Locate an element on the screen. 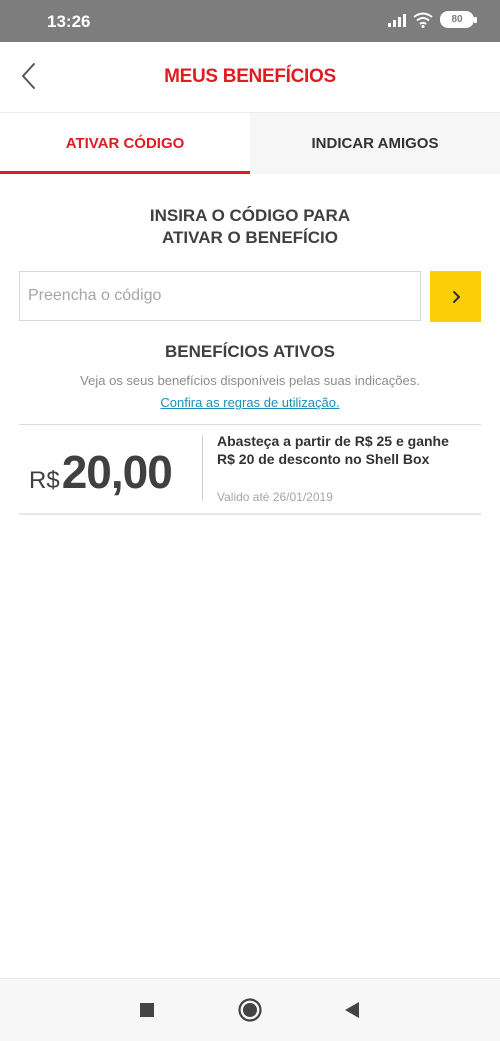  home-button is located at coordinates (250, 1010).